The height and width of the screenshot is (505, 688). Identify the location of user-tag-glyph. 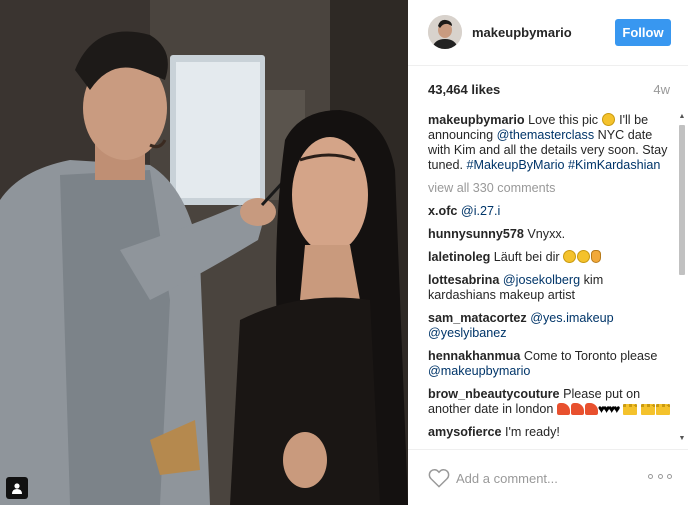
(17, 488).